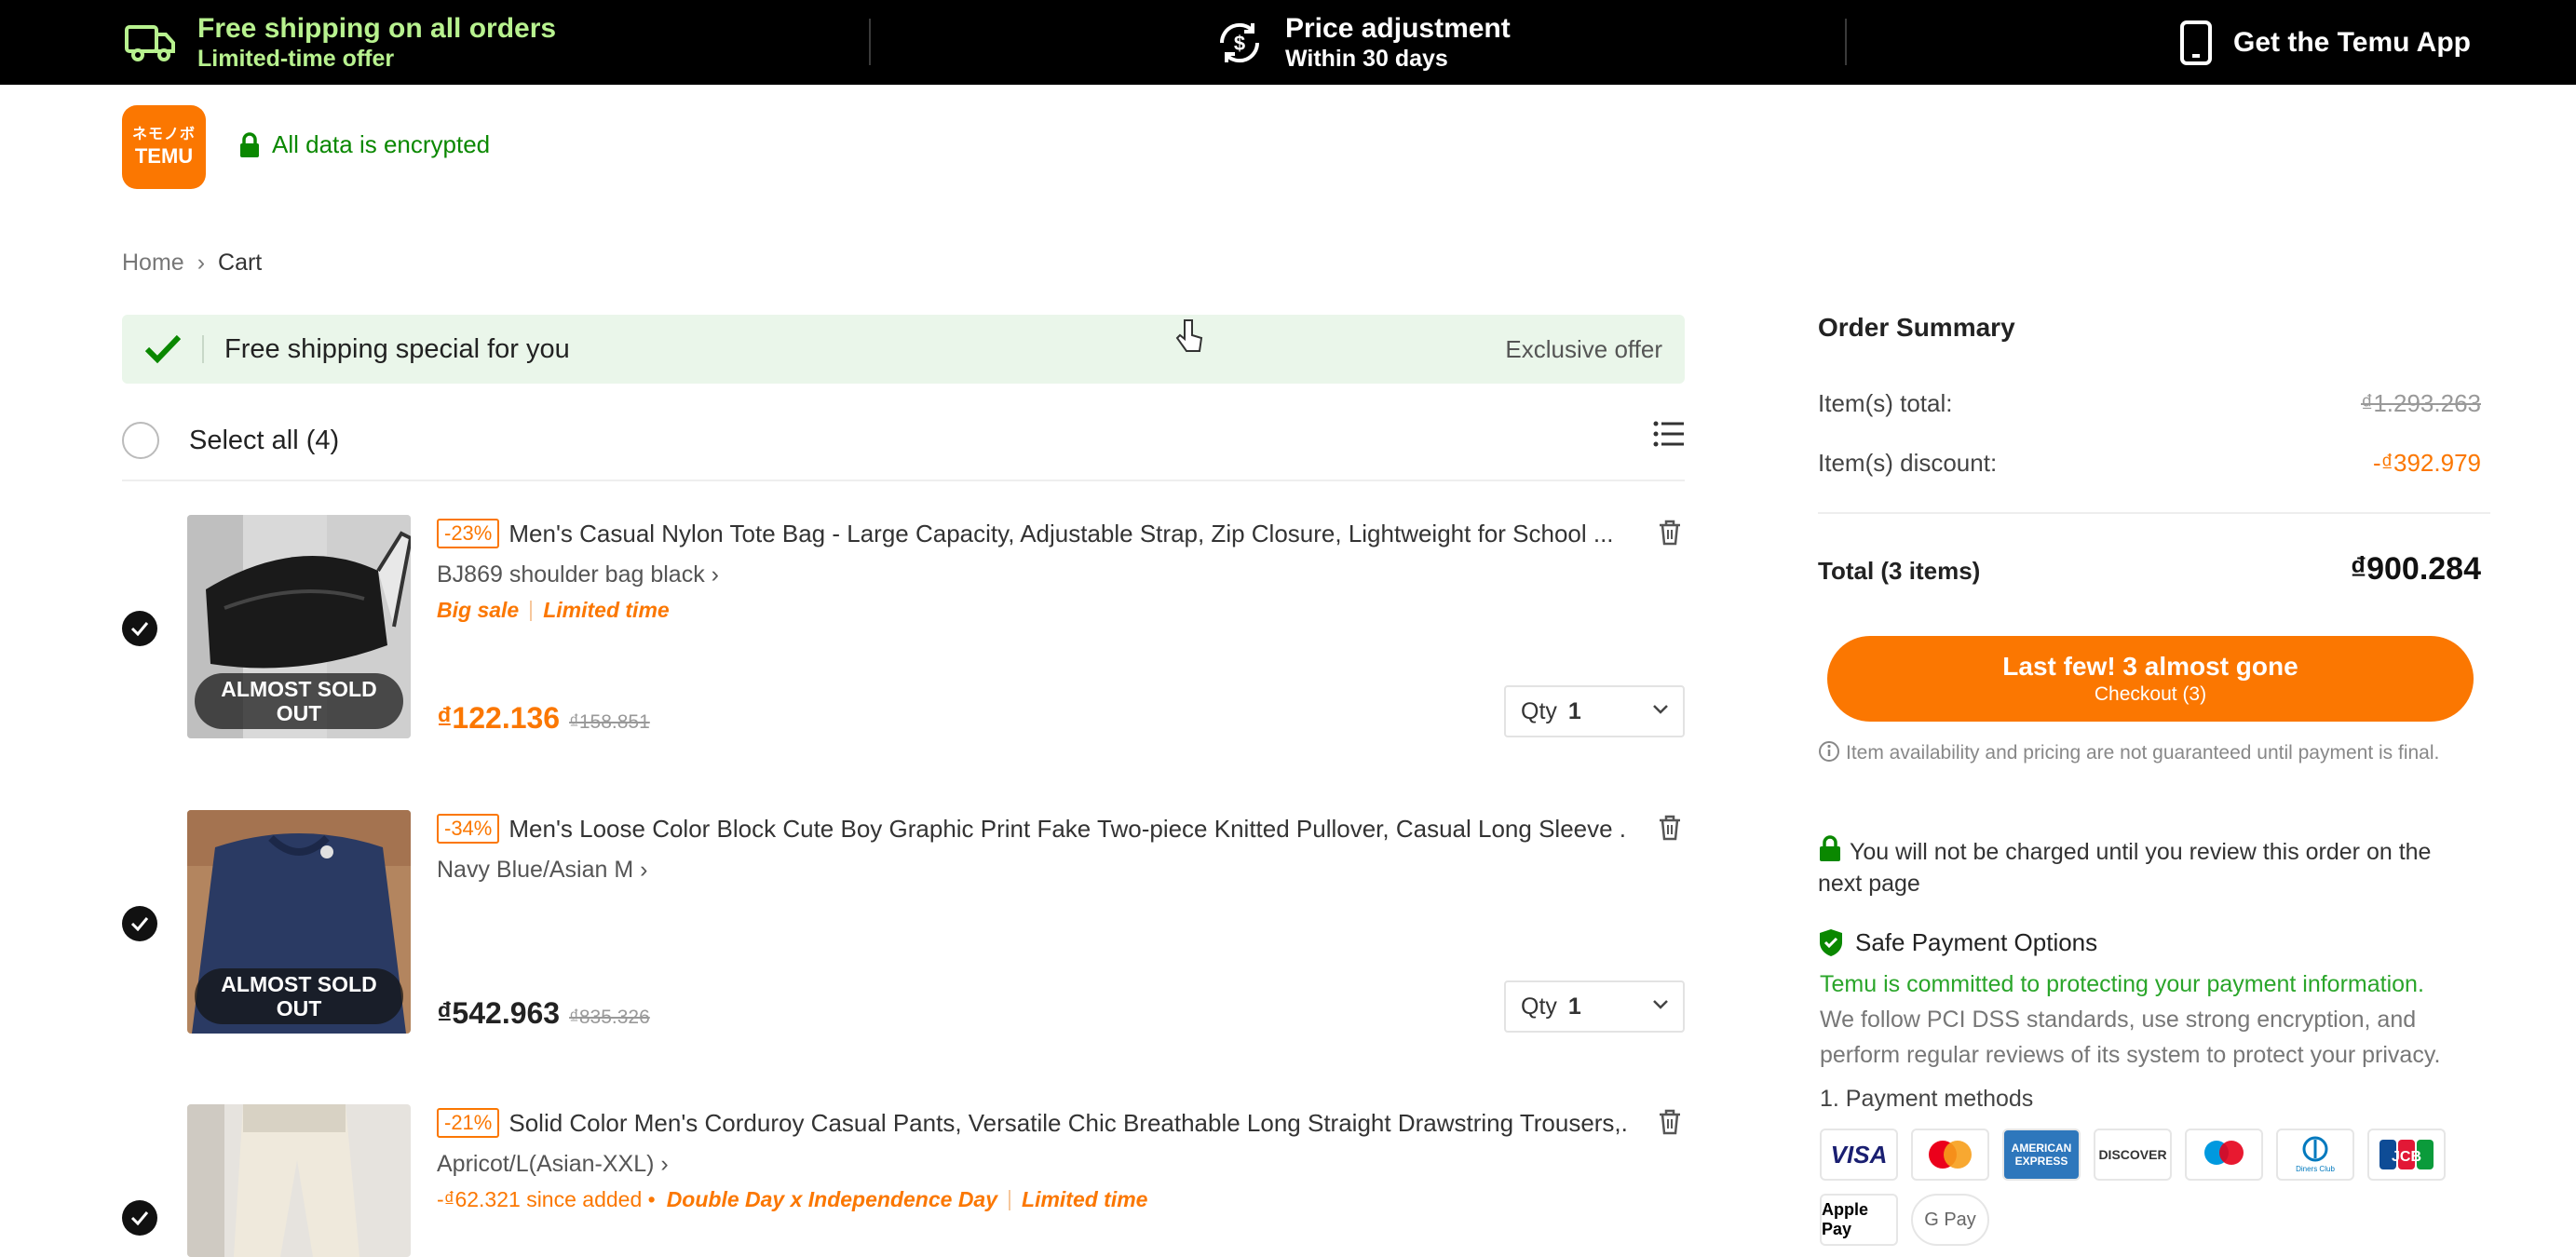 Image resolution: width=2576 pixels, height=1257 pixels. What do you see at coordinates (1916, 328) in the screenshot?
I see `order-summary-title: Order Summary` at bounding box center [1916, 328].